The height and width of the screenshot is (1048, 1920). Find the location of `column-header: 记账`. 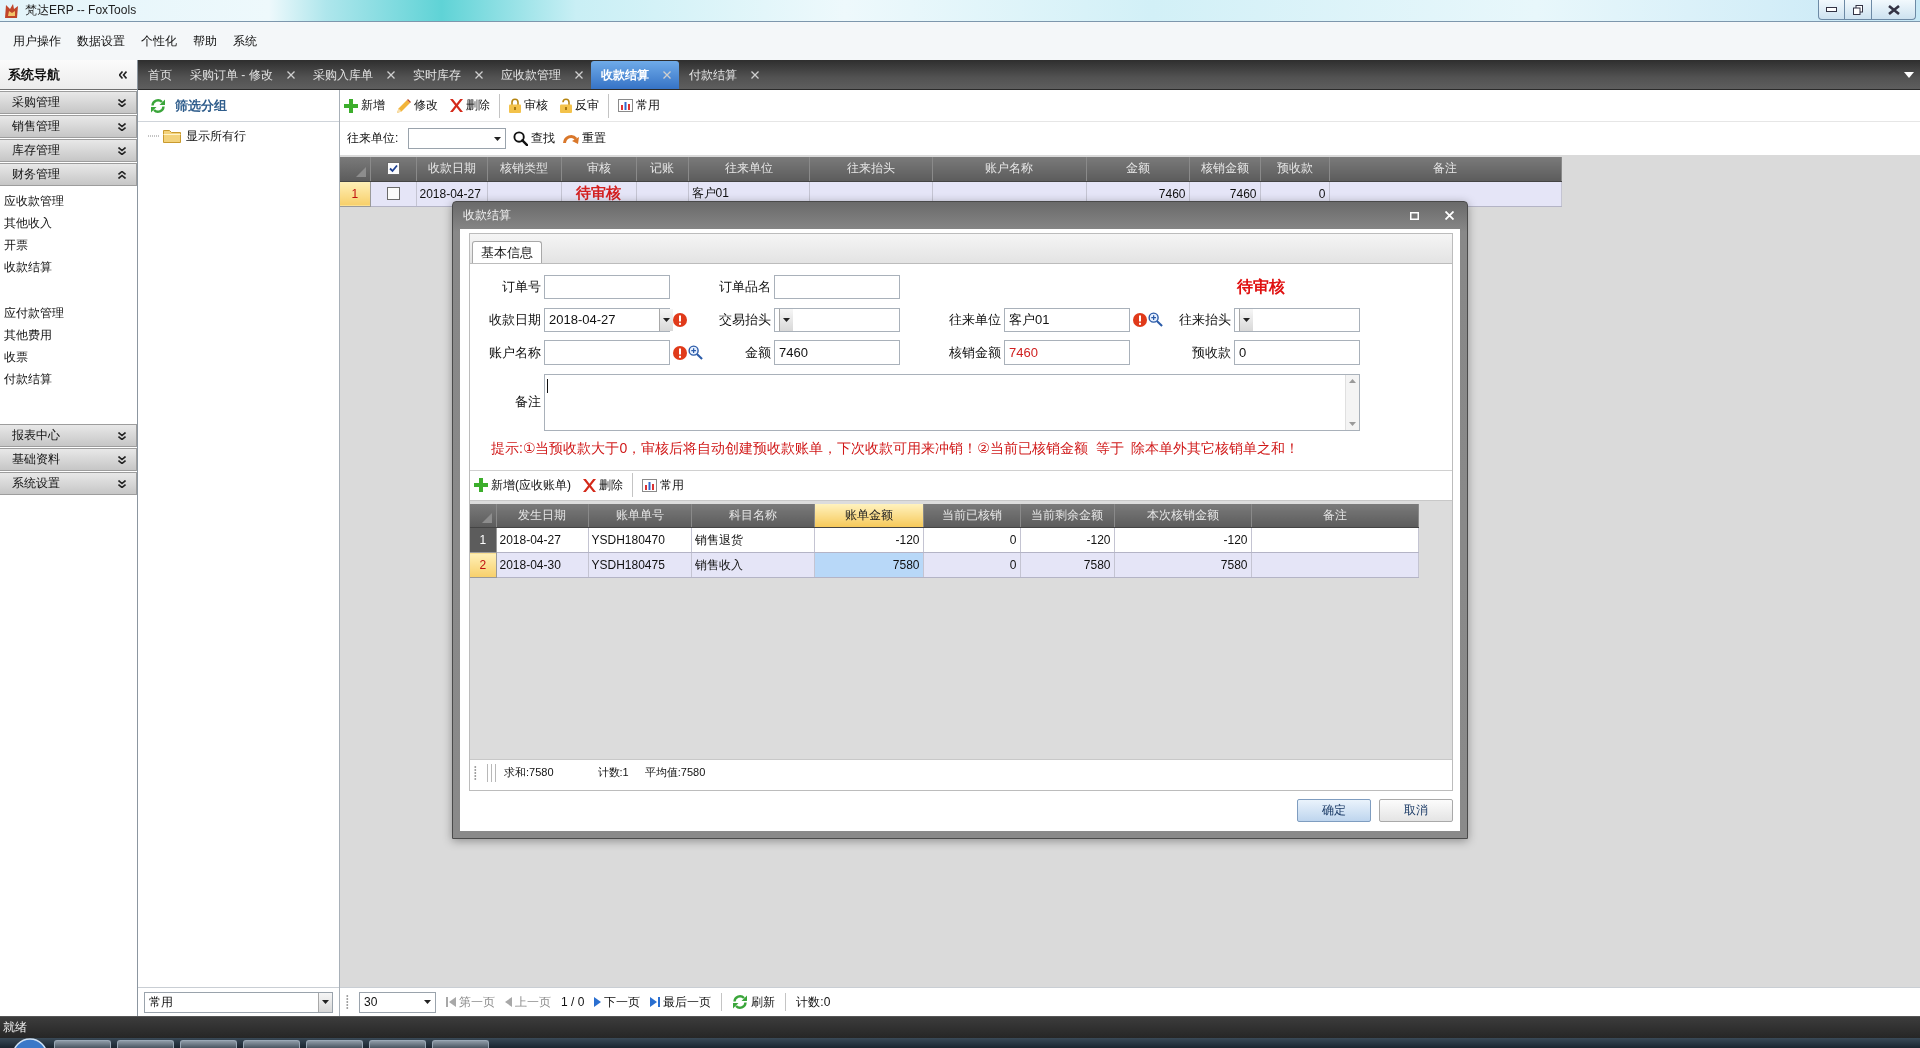

column-header: 记账 is located at coordinates (662, 169).